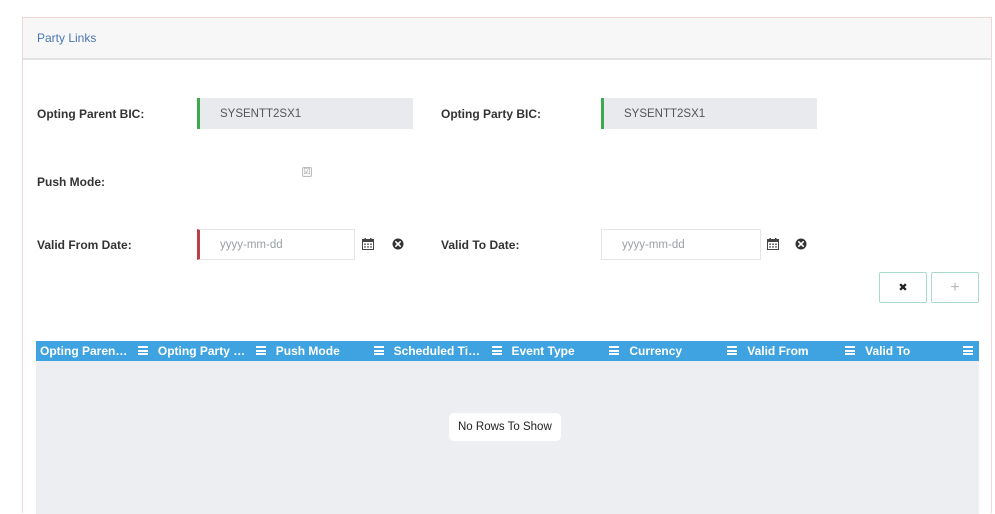 The image size is (995, 514). Describe the element at coordinates (505, 427) in the screenshot. I see `empty-grid-message: No Rows To Show` at that location.